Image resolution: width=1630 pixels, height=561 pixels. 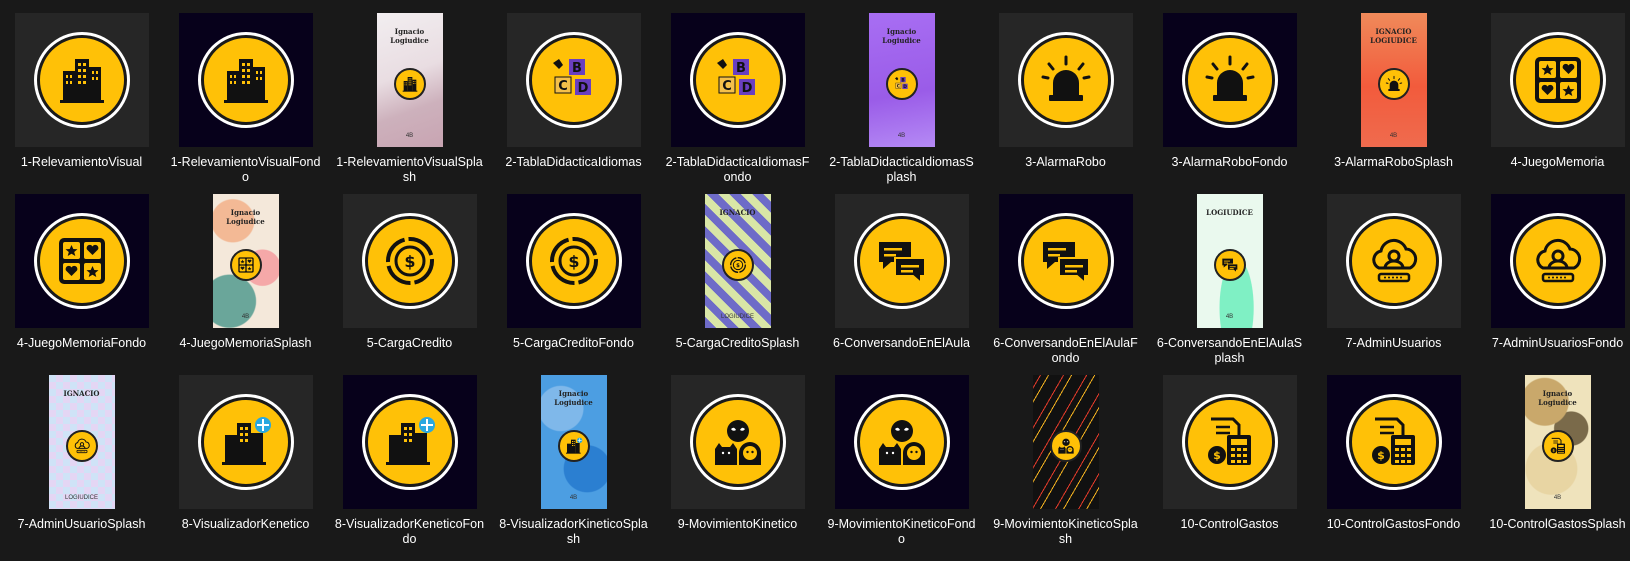 What do you see at coordinates (1394, 524) in the screenshot?
I see `file-name: 10-ControlGastosFondo` at bounding box center [1394, 524].